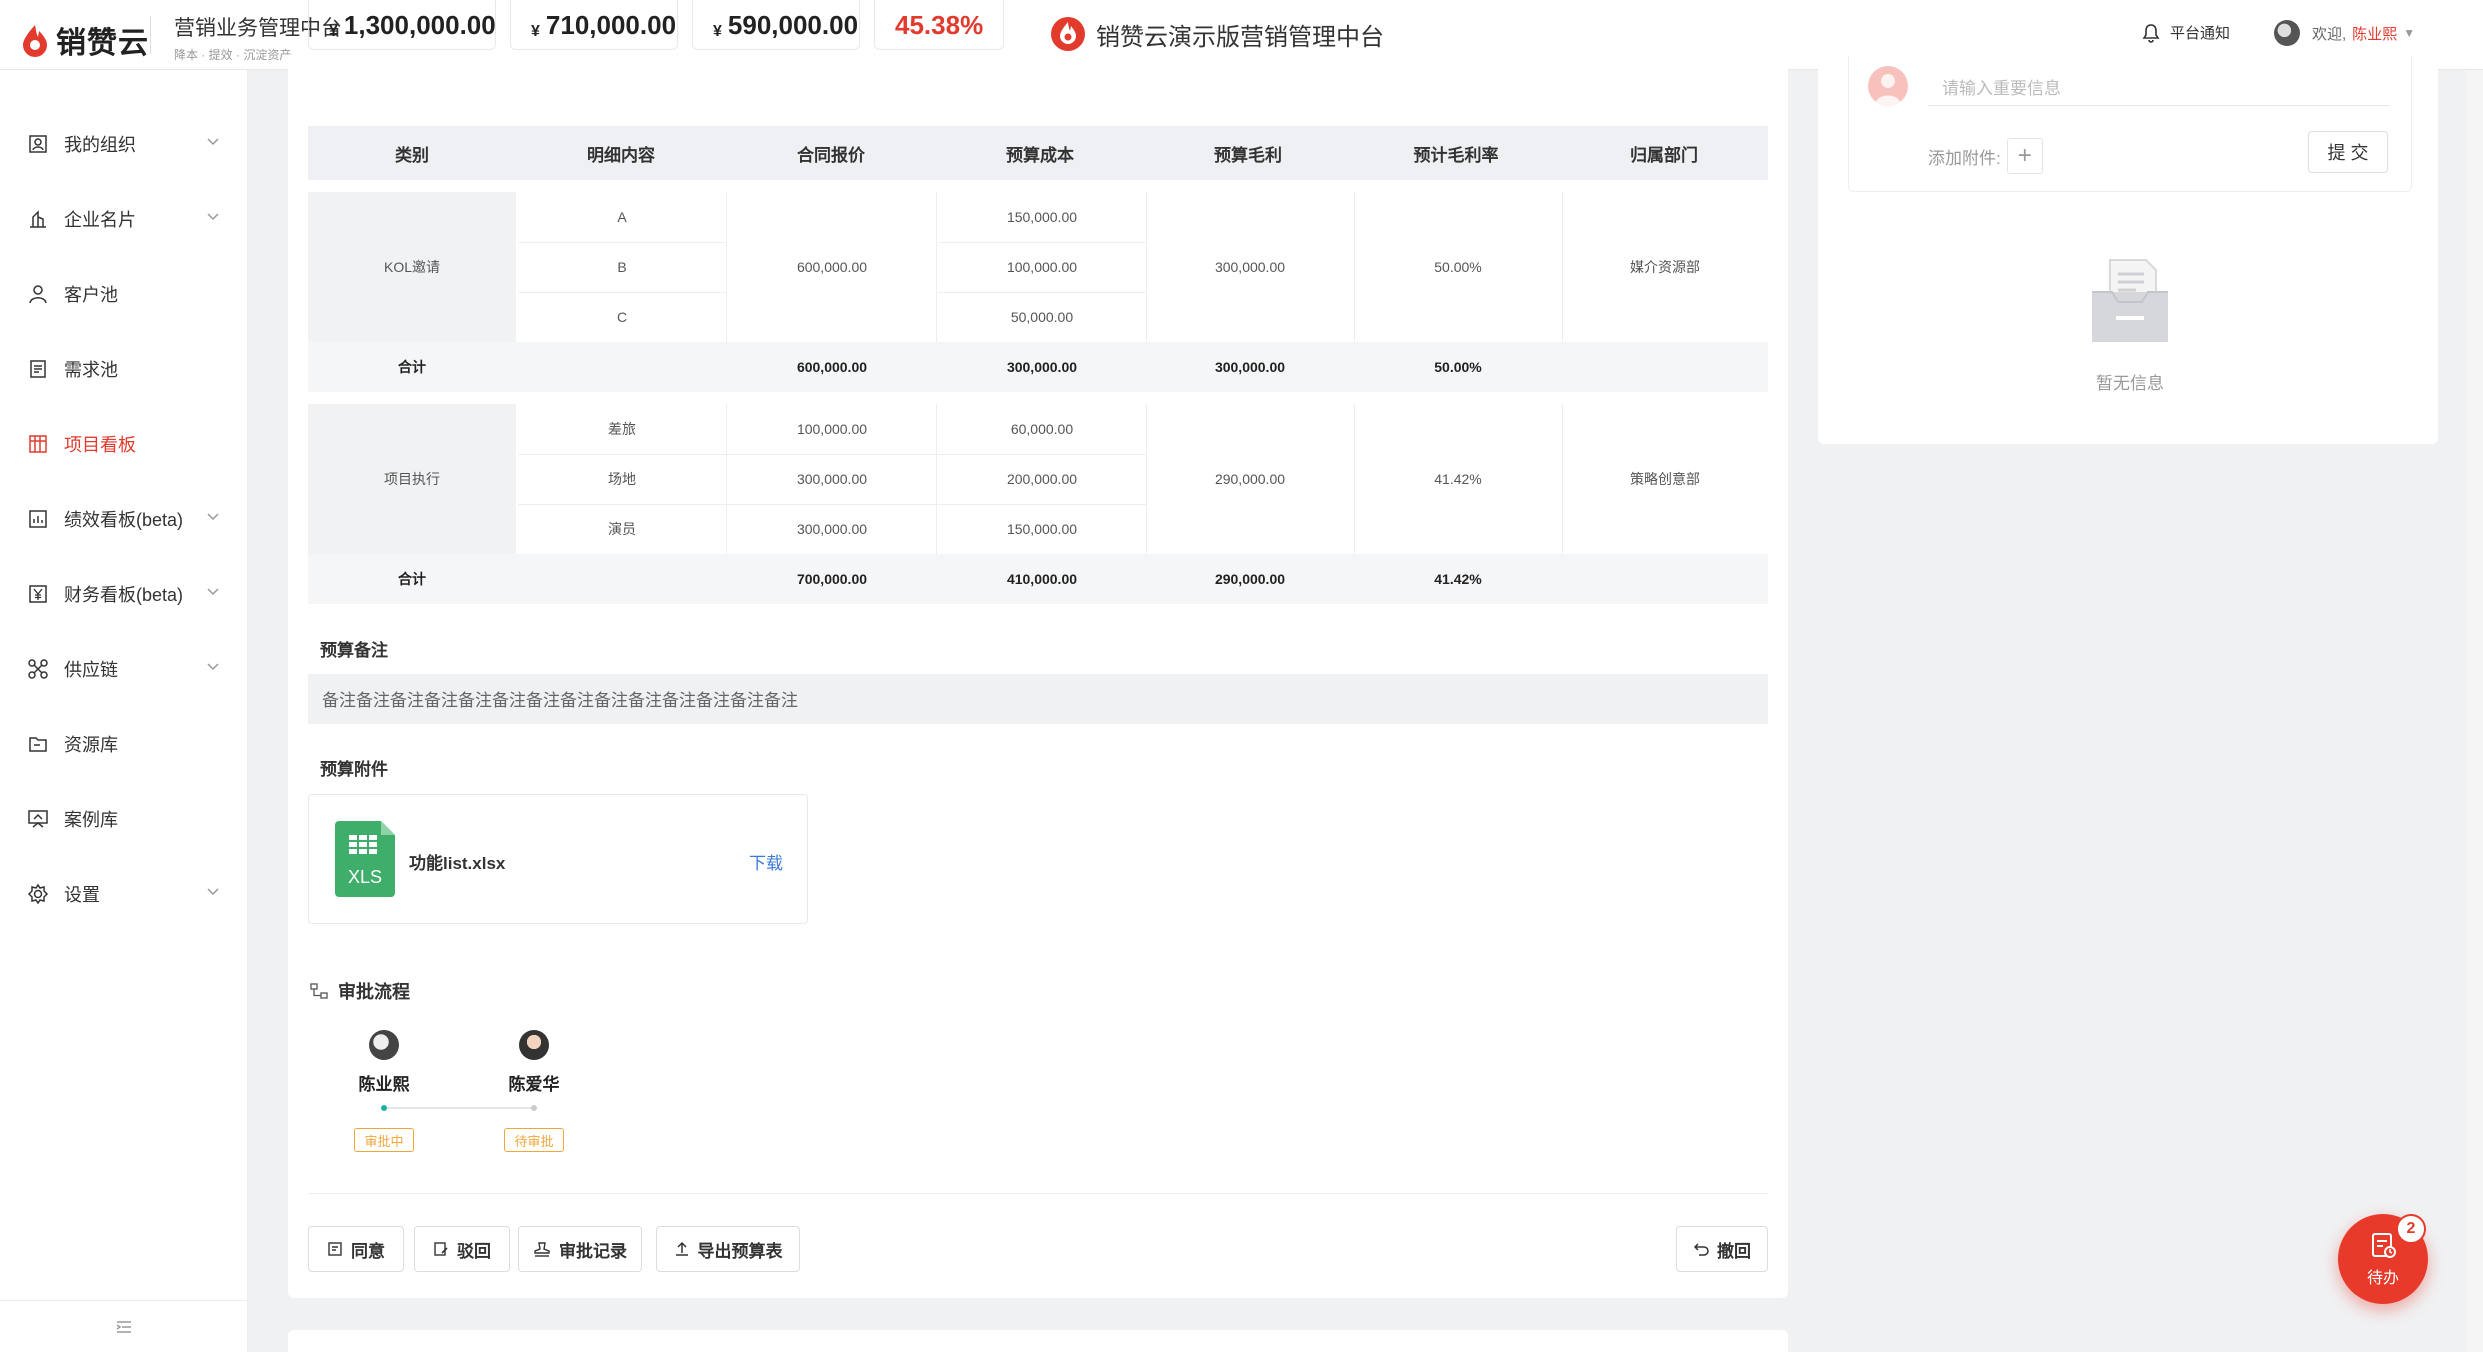 This screenshot has height=1352, width=2483. I want to click on quote-cell: 100,000.00, so click(832, 429).